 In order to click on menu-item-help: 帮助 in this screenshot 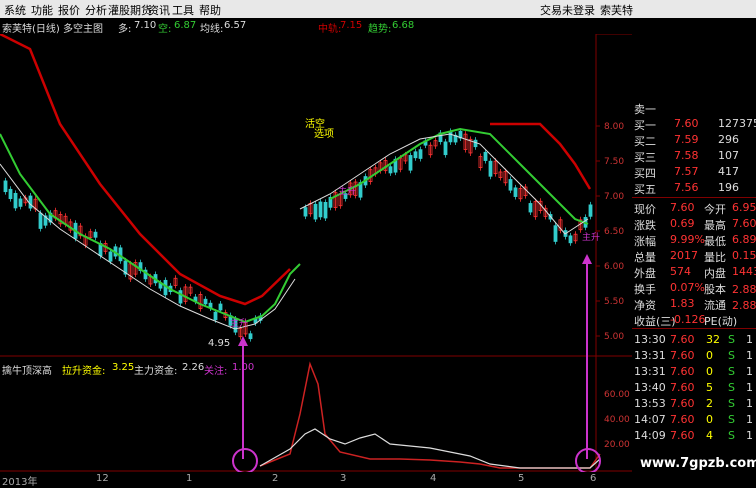, I will do `click(210, 10)`.